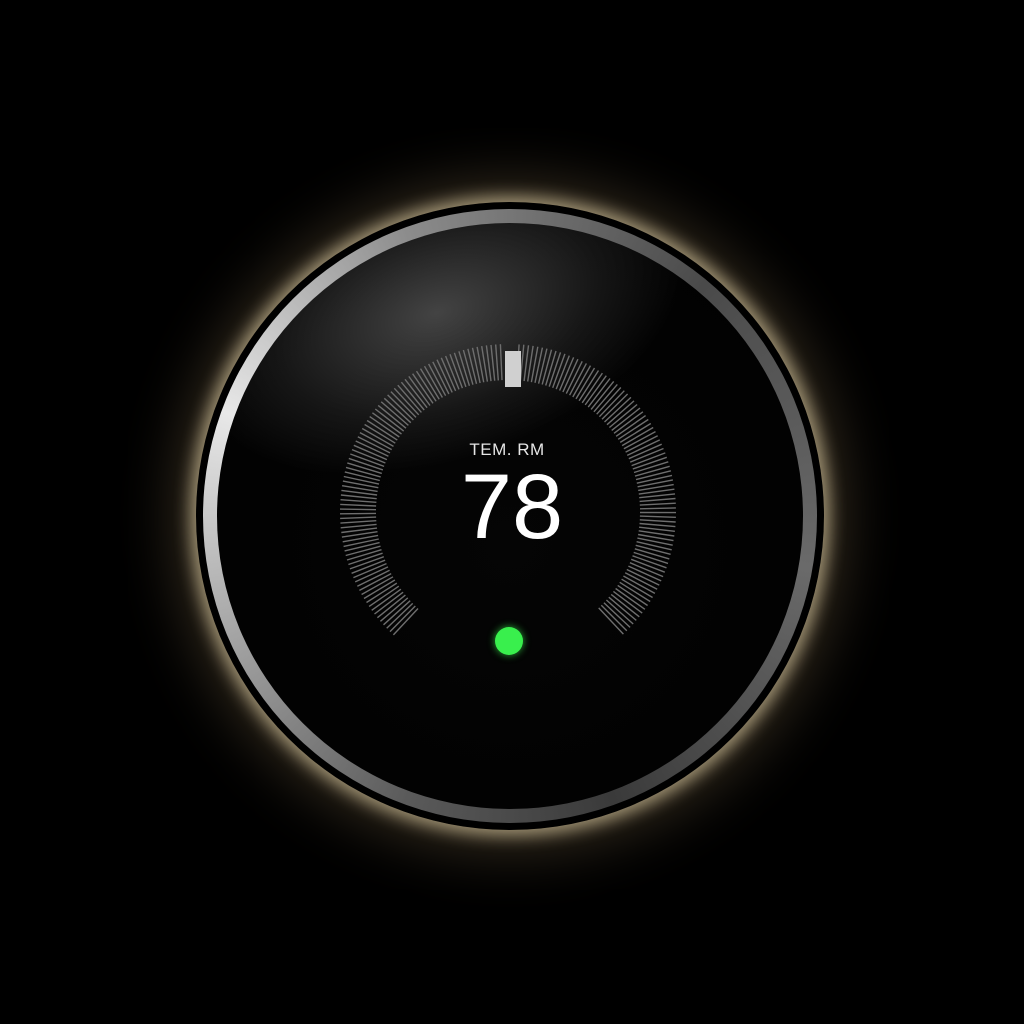  Describe the element at coordinates (513, 369) in the screenshot. I see `setpoint-marker` at that location.